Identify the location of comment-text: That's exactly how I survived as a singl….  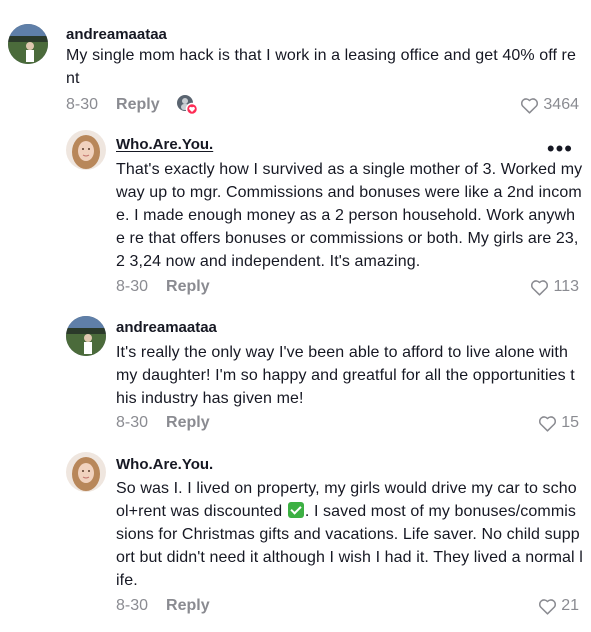
(349, 215).